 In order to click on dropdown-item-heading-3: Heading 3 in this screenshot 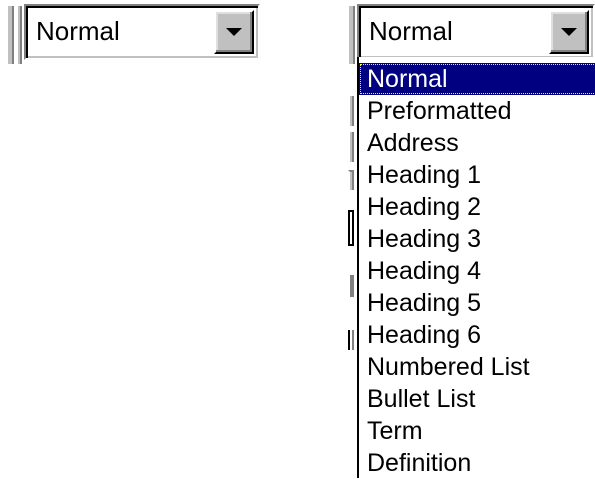, I will do `click(477, 239)`.